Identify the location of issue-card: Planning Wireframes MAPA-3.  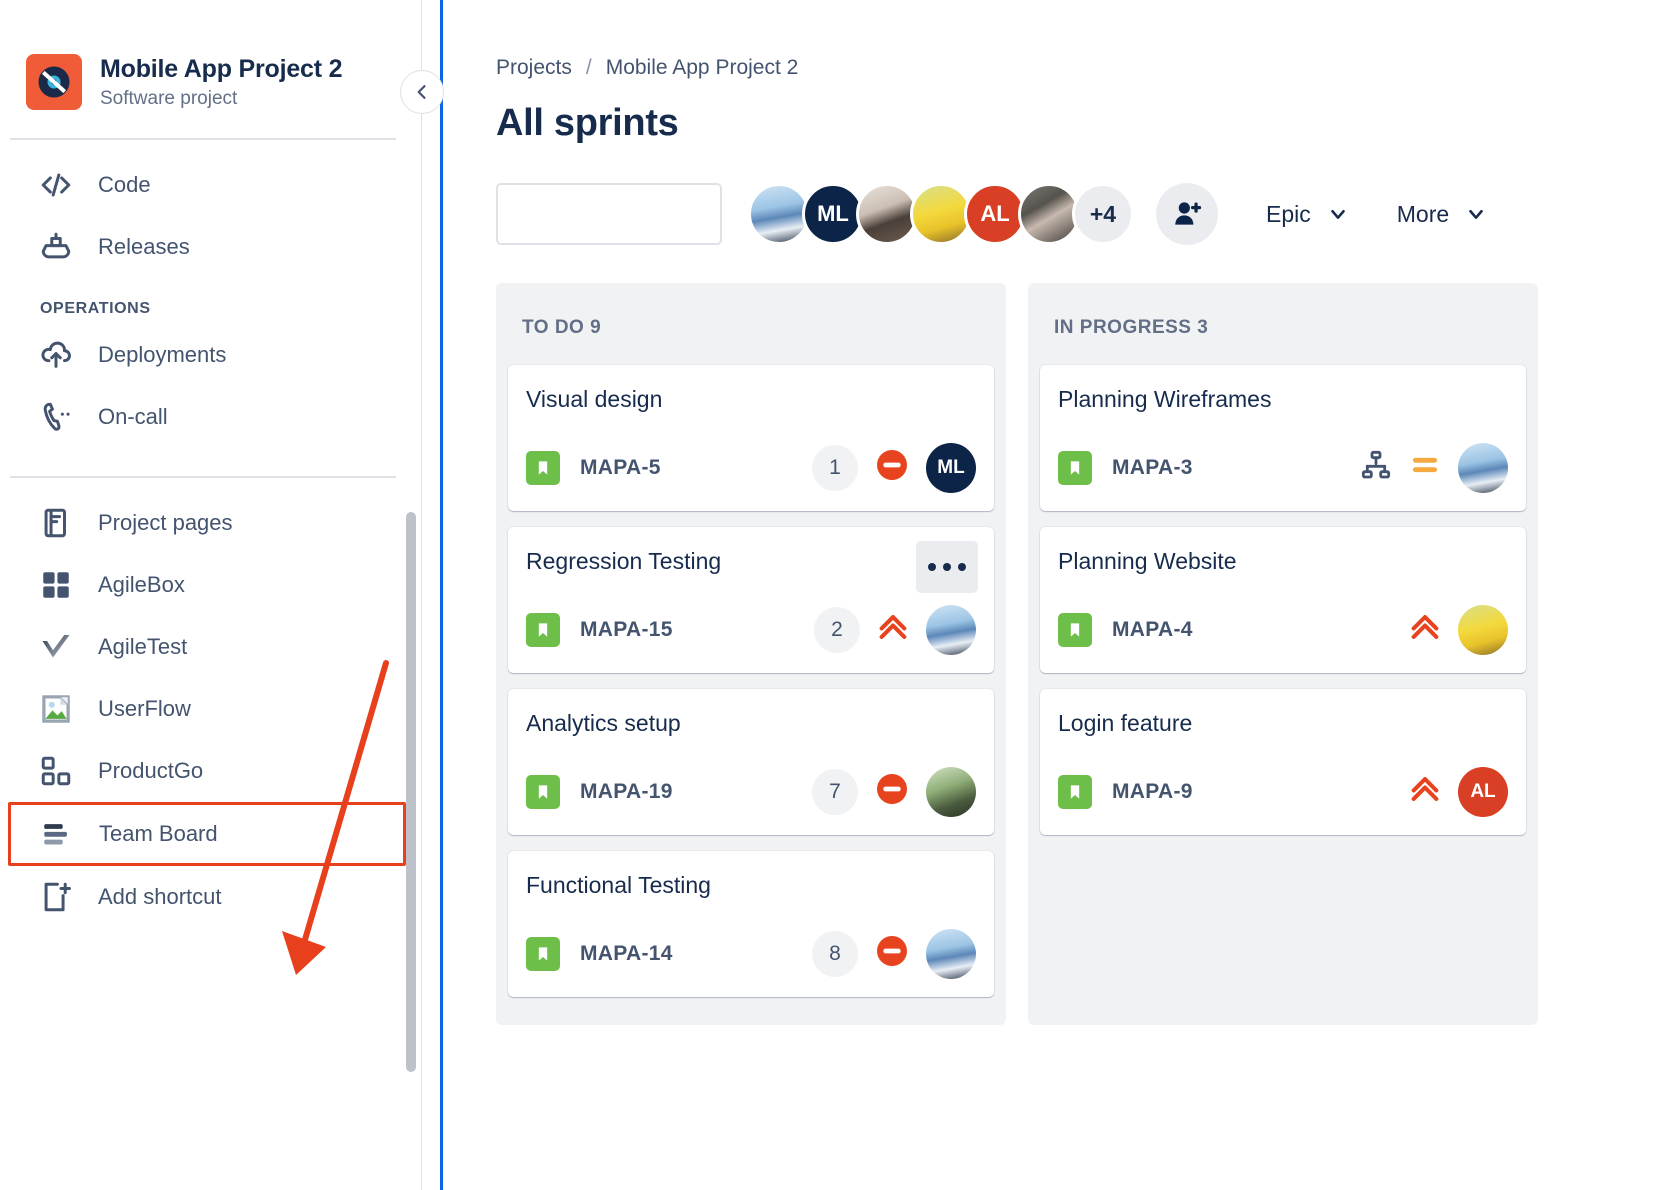
(1283, 438).